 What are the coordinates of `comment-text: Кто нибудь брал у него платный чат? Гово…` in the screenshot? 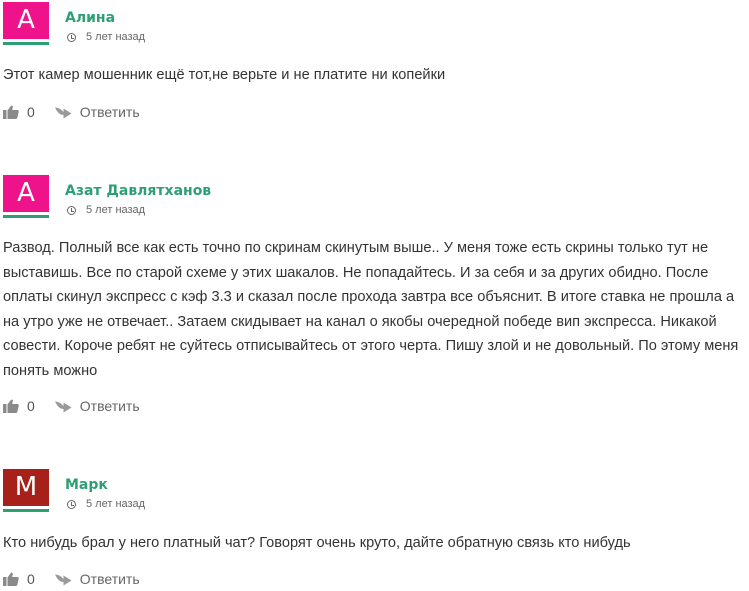 It's located at (317, 543).